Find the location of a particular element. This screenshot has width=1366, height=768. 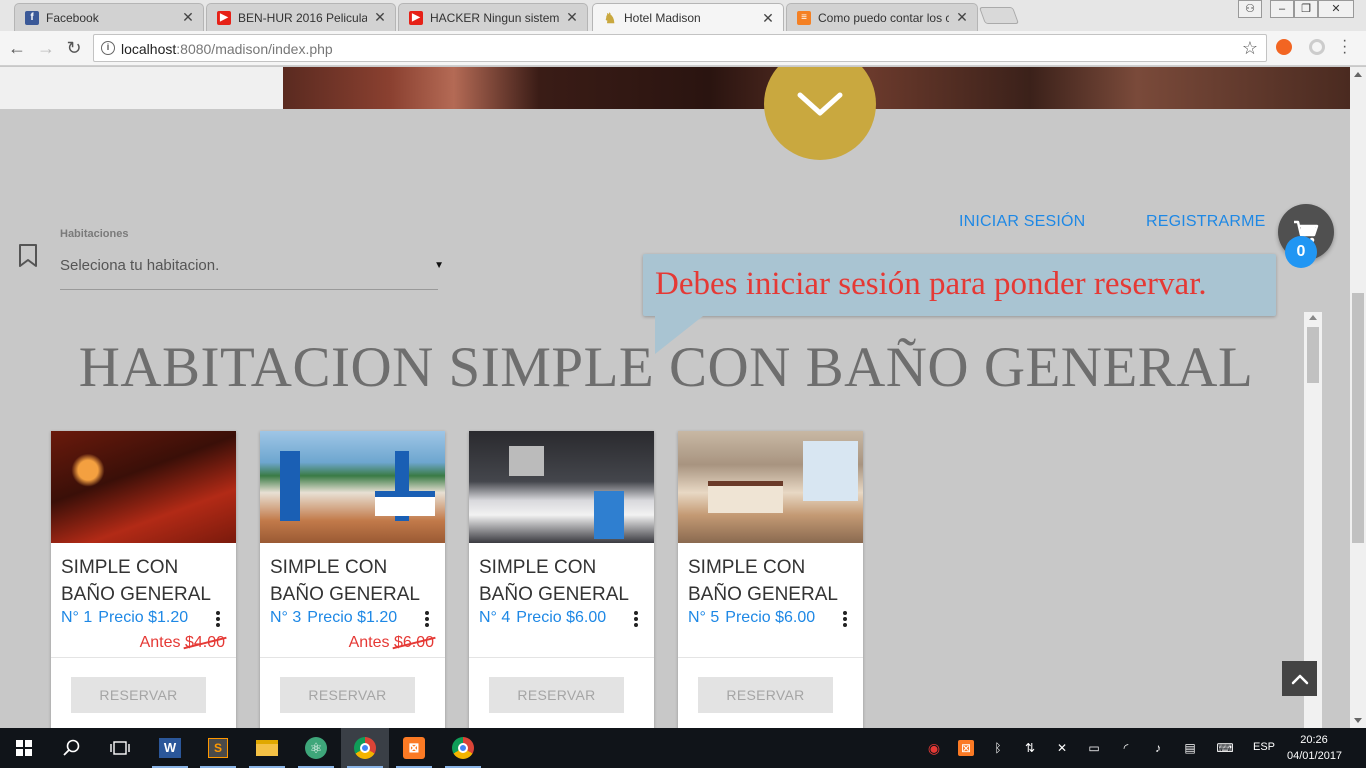

search-button is located at coordinates (72, 748).